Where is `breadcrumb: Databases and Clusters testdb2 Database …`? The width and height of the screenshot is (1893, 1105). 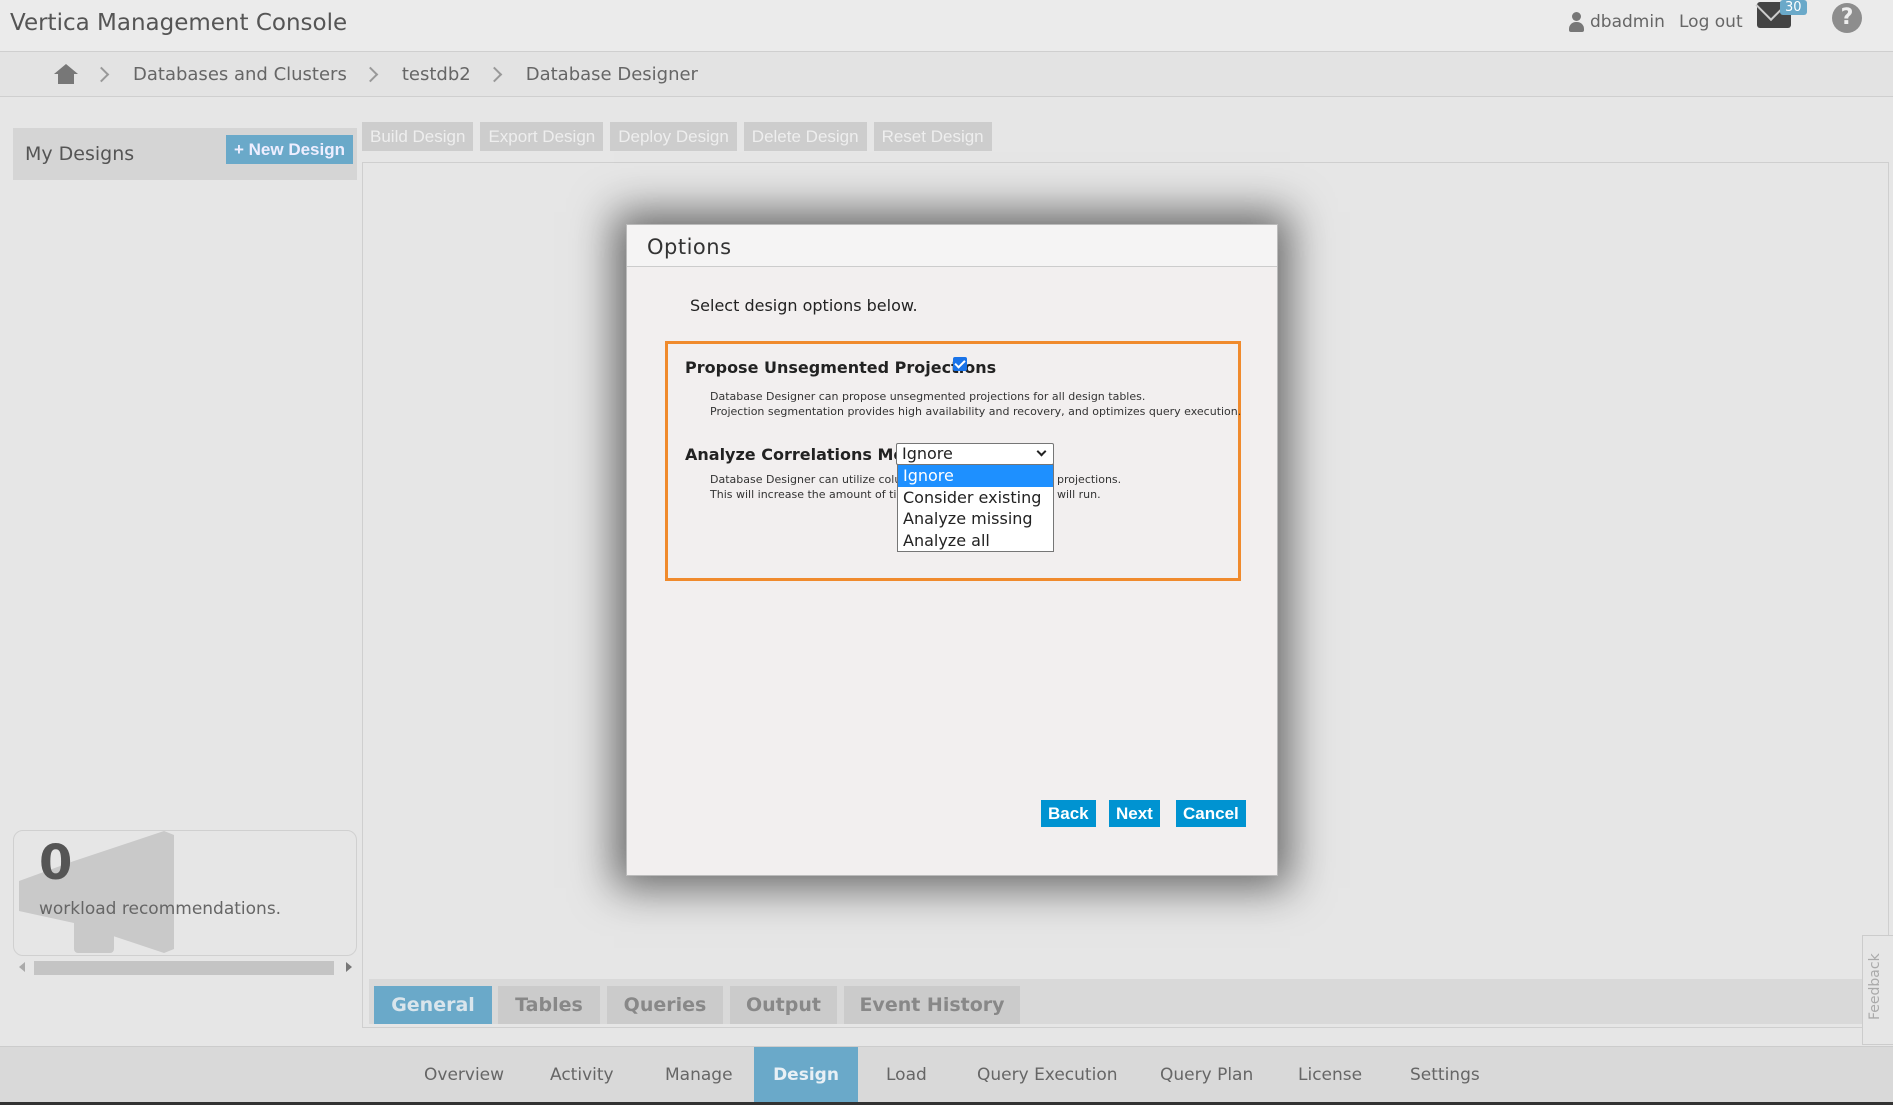 breadcrumb: Databases and Clusters testdb2 Database … is located at coordinates (946, 74).